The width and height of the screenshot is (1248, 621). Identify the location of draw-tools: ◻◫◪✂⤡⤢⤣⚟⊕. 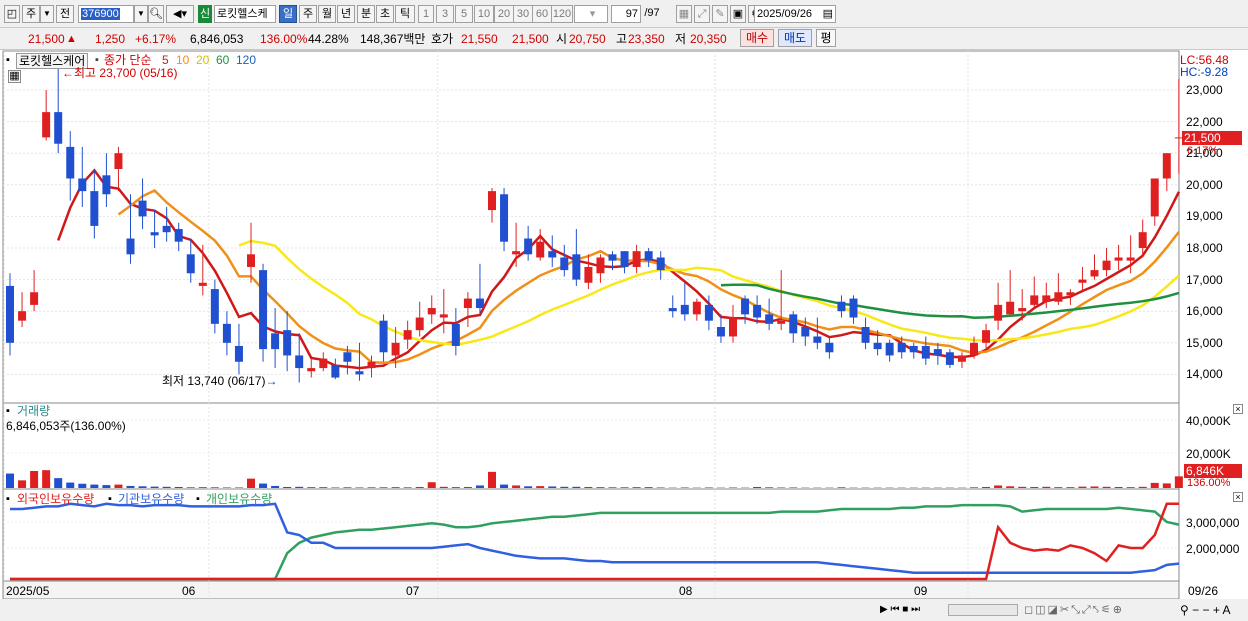
(1074, 610).